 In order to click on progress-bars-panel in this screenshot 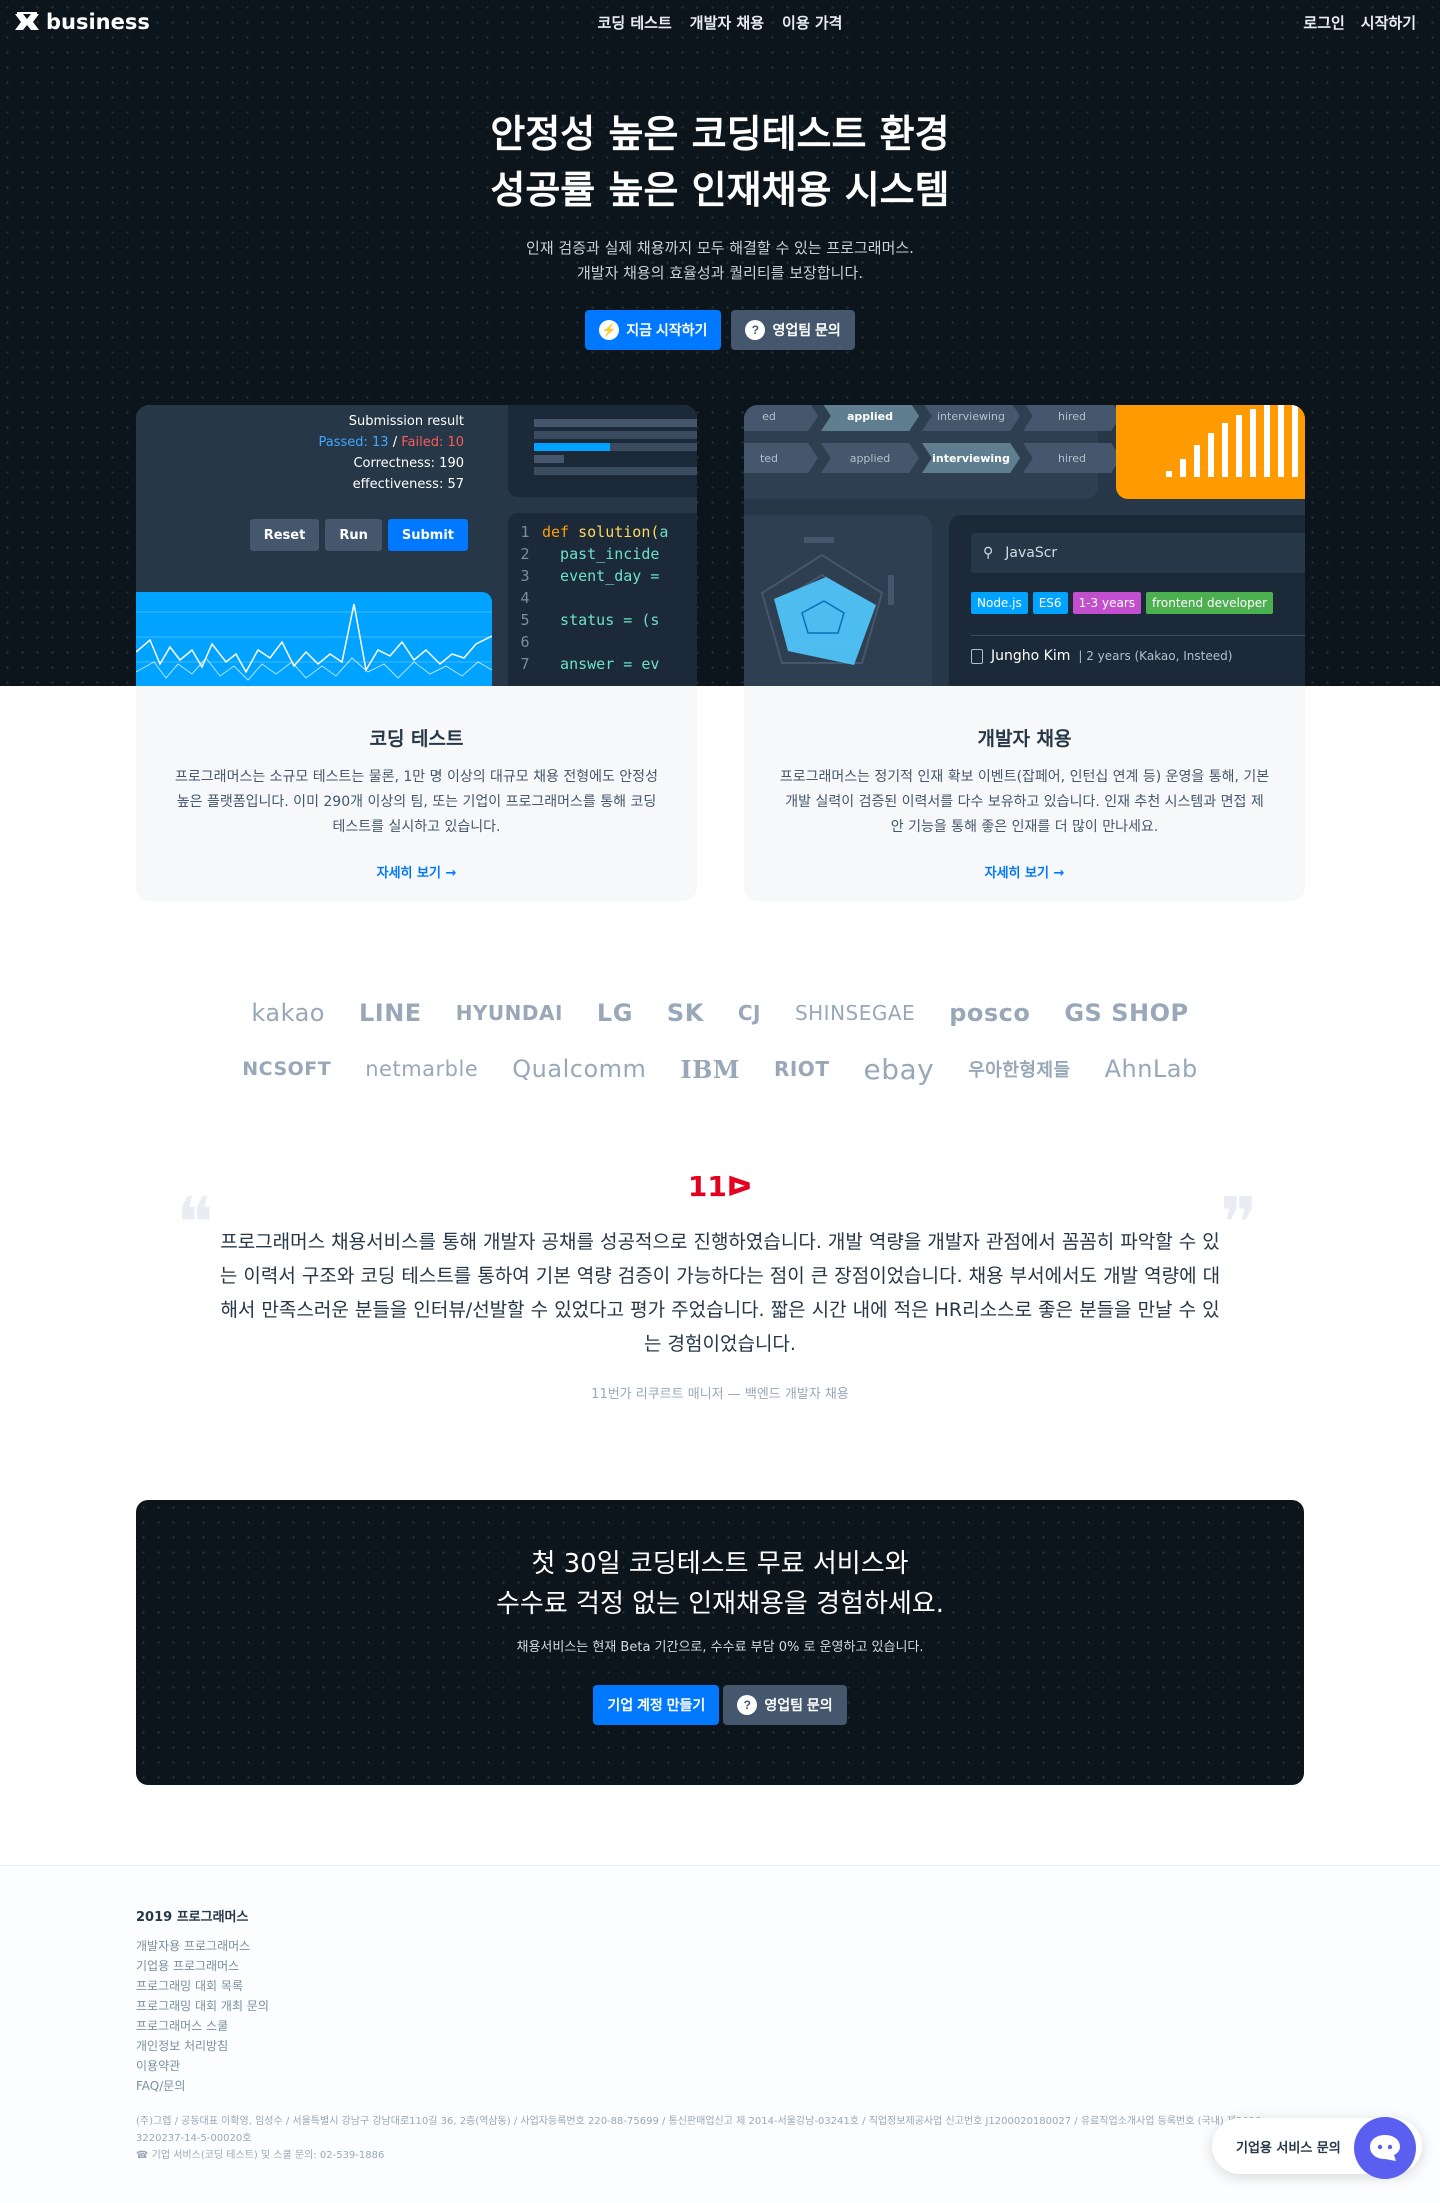, I will do `click(602, 451)`.